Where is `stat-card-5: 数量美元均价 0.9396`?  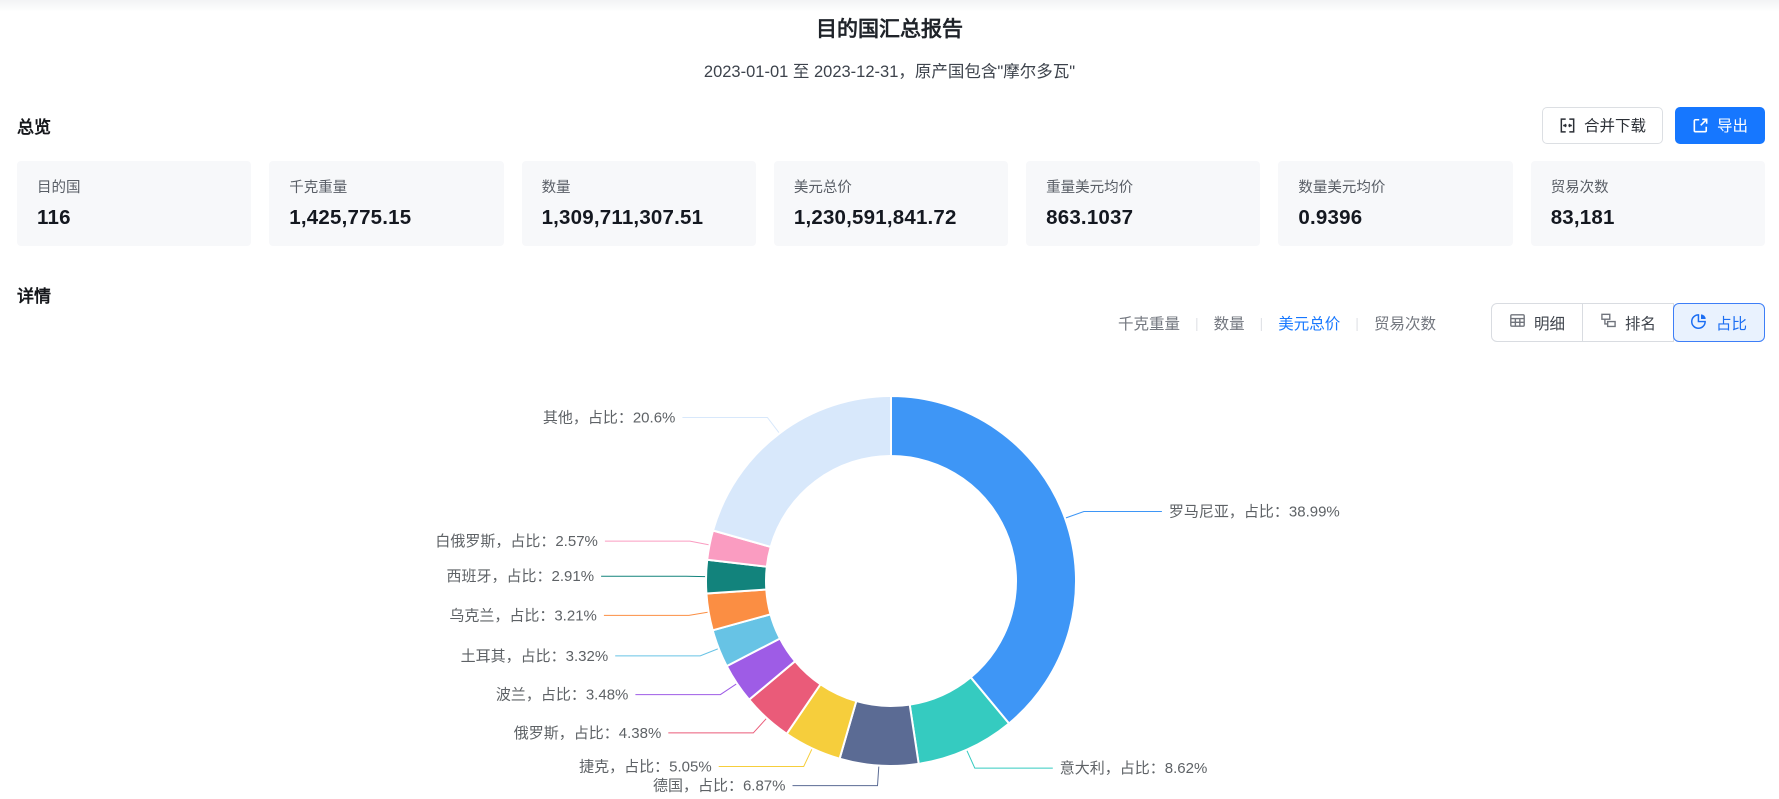 stat-card-5: 数量美元均价 0.9396 is located at coordinates (1395, 203).